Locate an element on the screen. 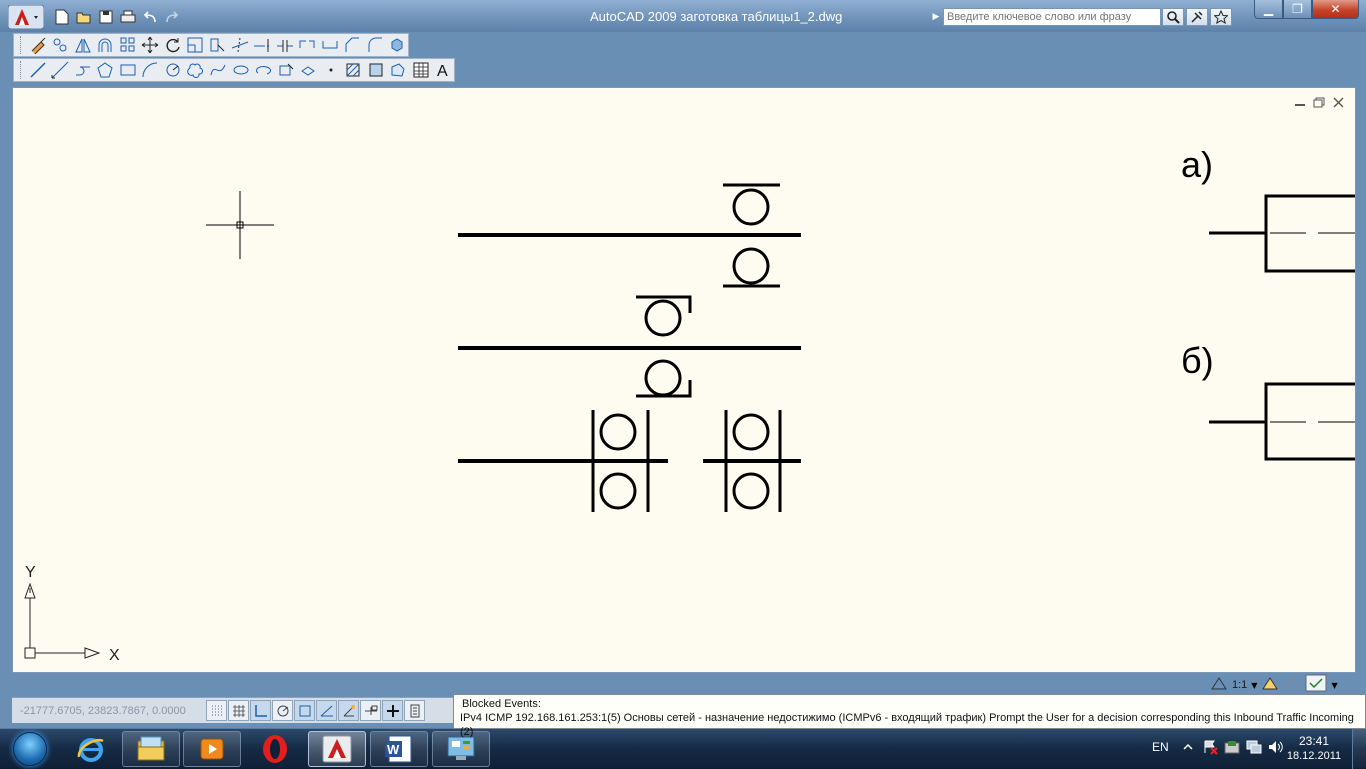  join-icon is located at coordinates (329, 45).